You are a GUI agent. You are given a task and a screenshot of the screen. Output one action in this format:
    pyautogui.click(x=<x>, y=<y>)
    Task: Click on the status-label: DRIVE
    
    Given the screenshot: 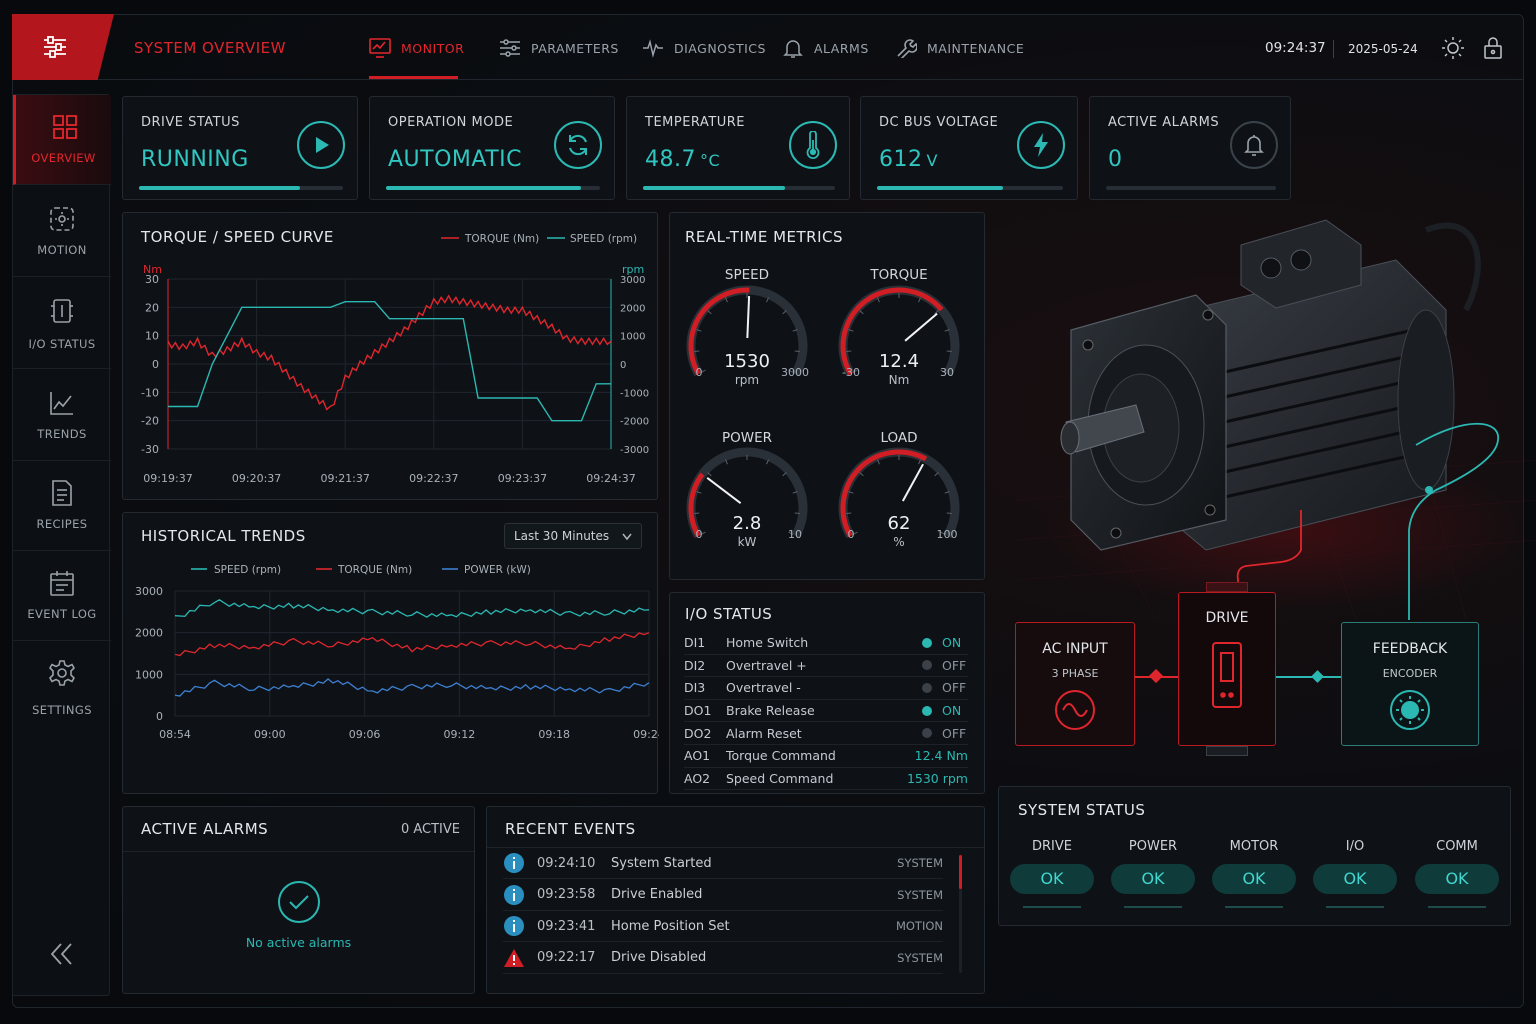 What is the action you would take?
    pyautogui.click(x=1052, y=846)
    